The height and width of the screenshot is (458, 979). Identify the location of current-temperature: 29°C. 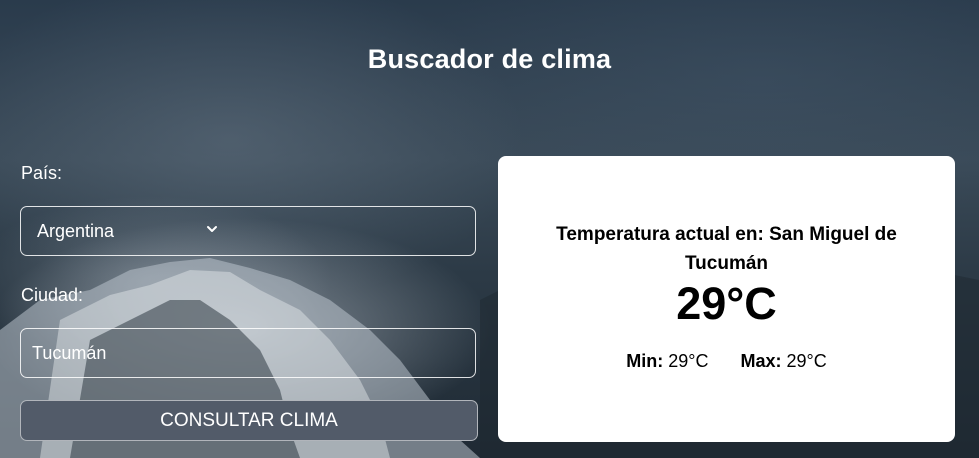
(726, 303).